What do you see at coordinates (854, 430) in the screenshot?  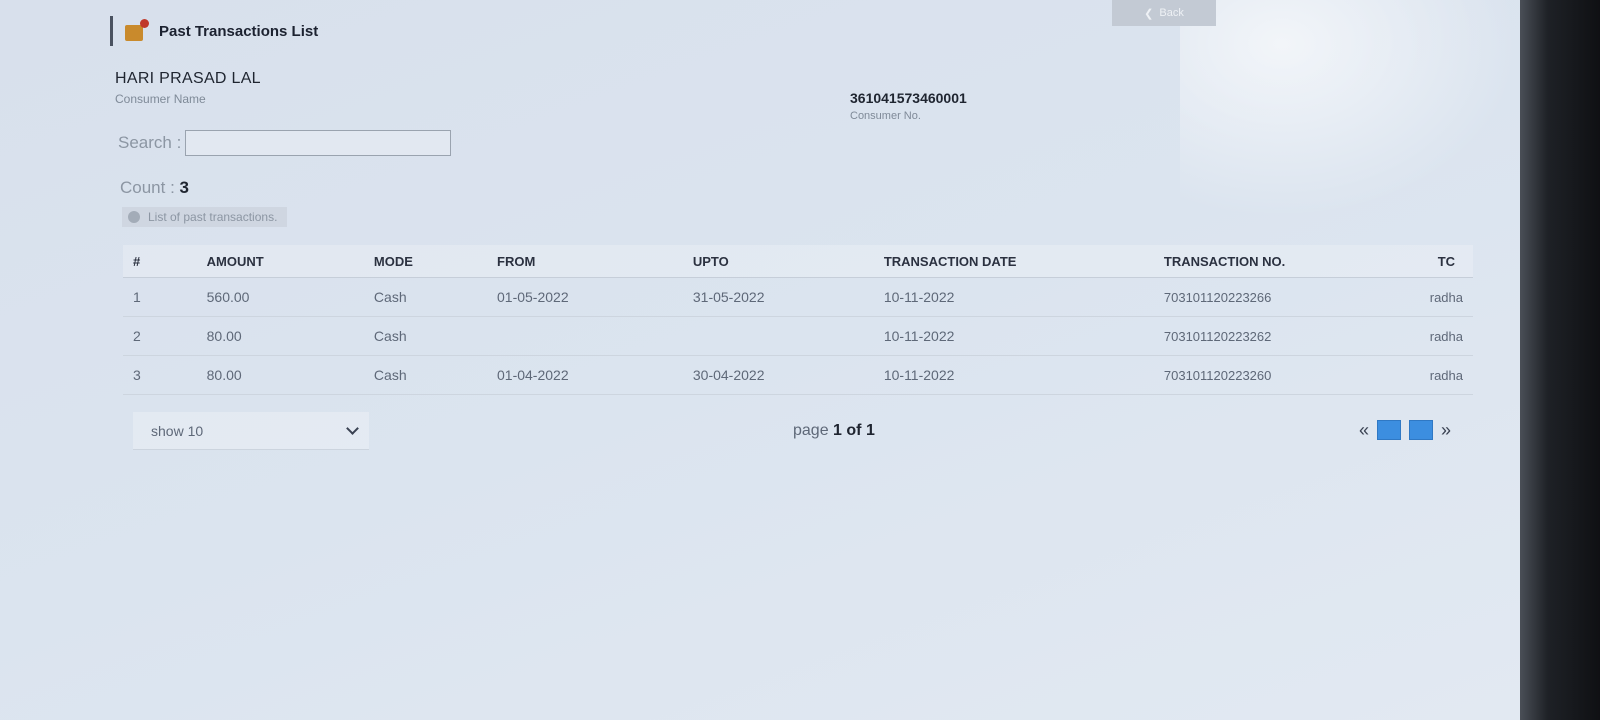 I see `page-info-separator: of` at bounding box center [854, 430].